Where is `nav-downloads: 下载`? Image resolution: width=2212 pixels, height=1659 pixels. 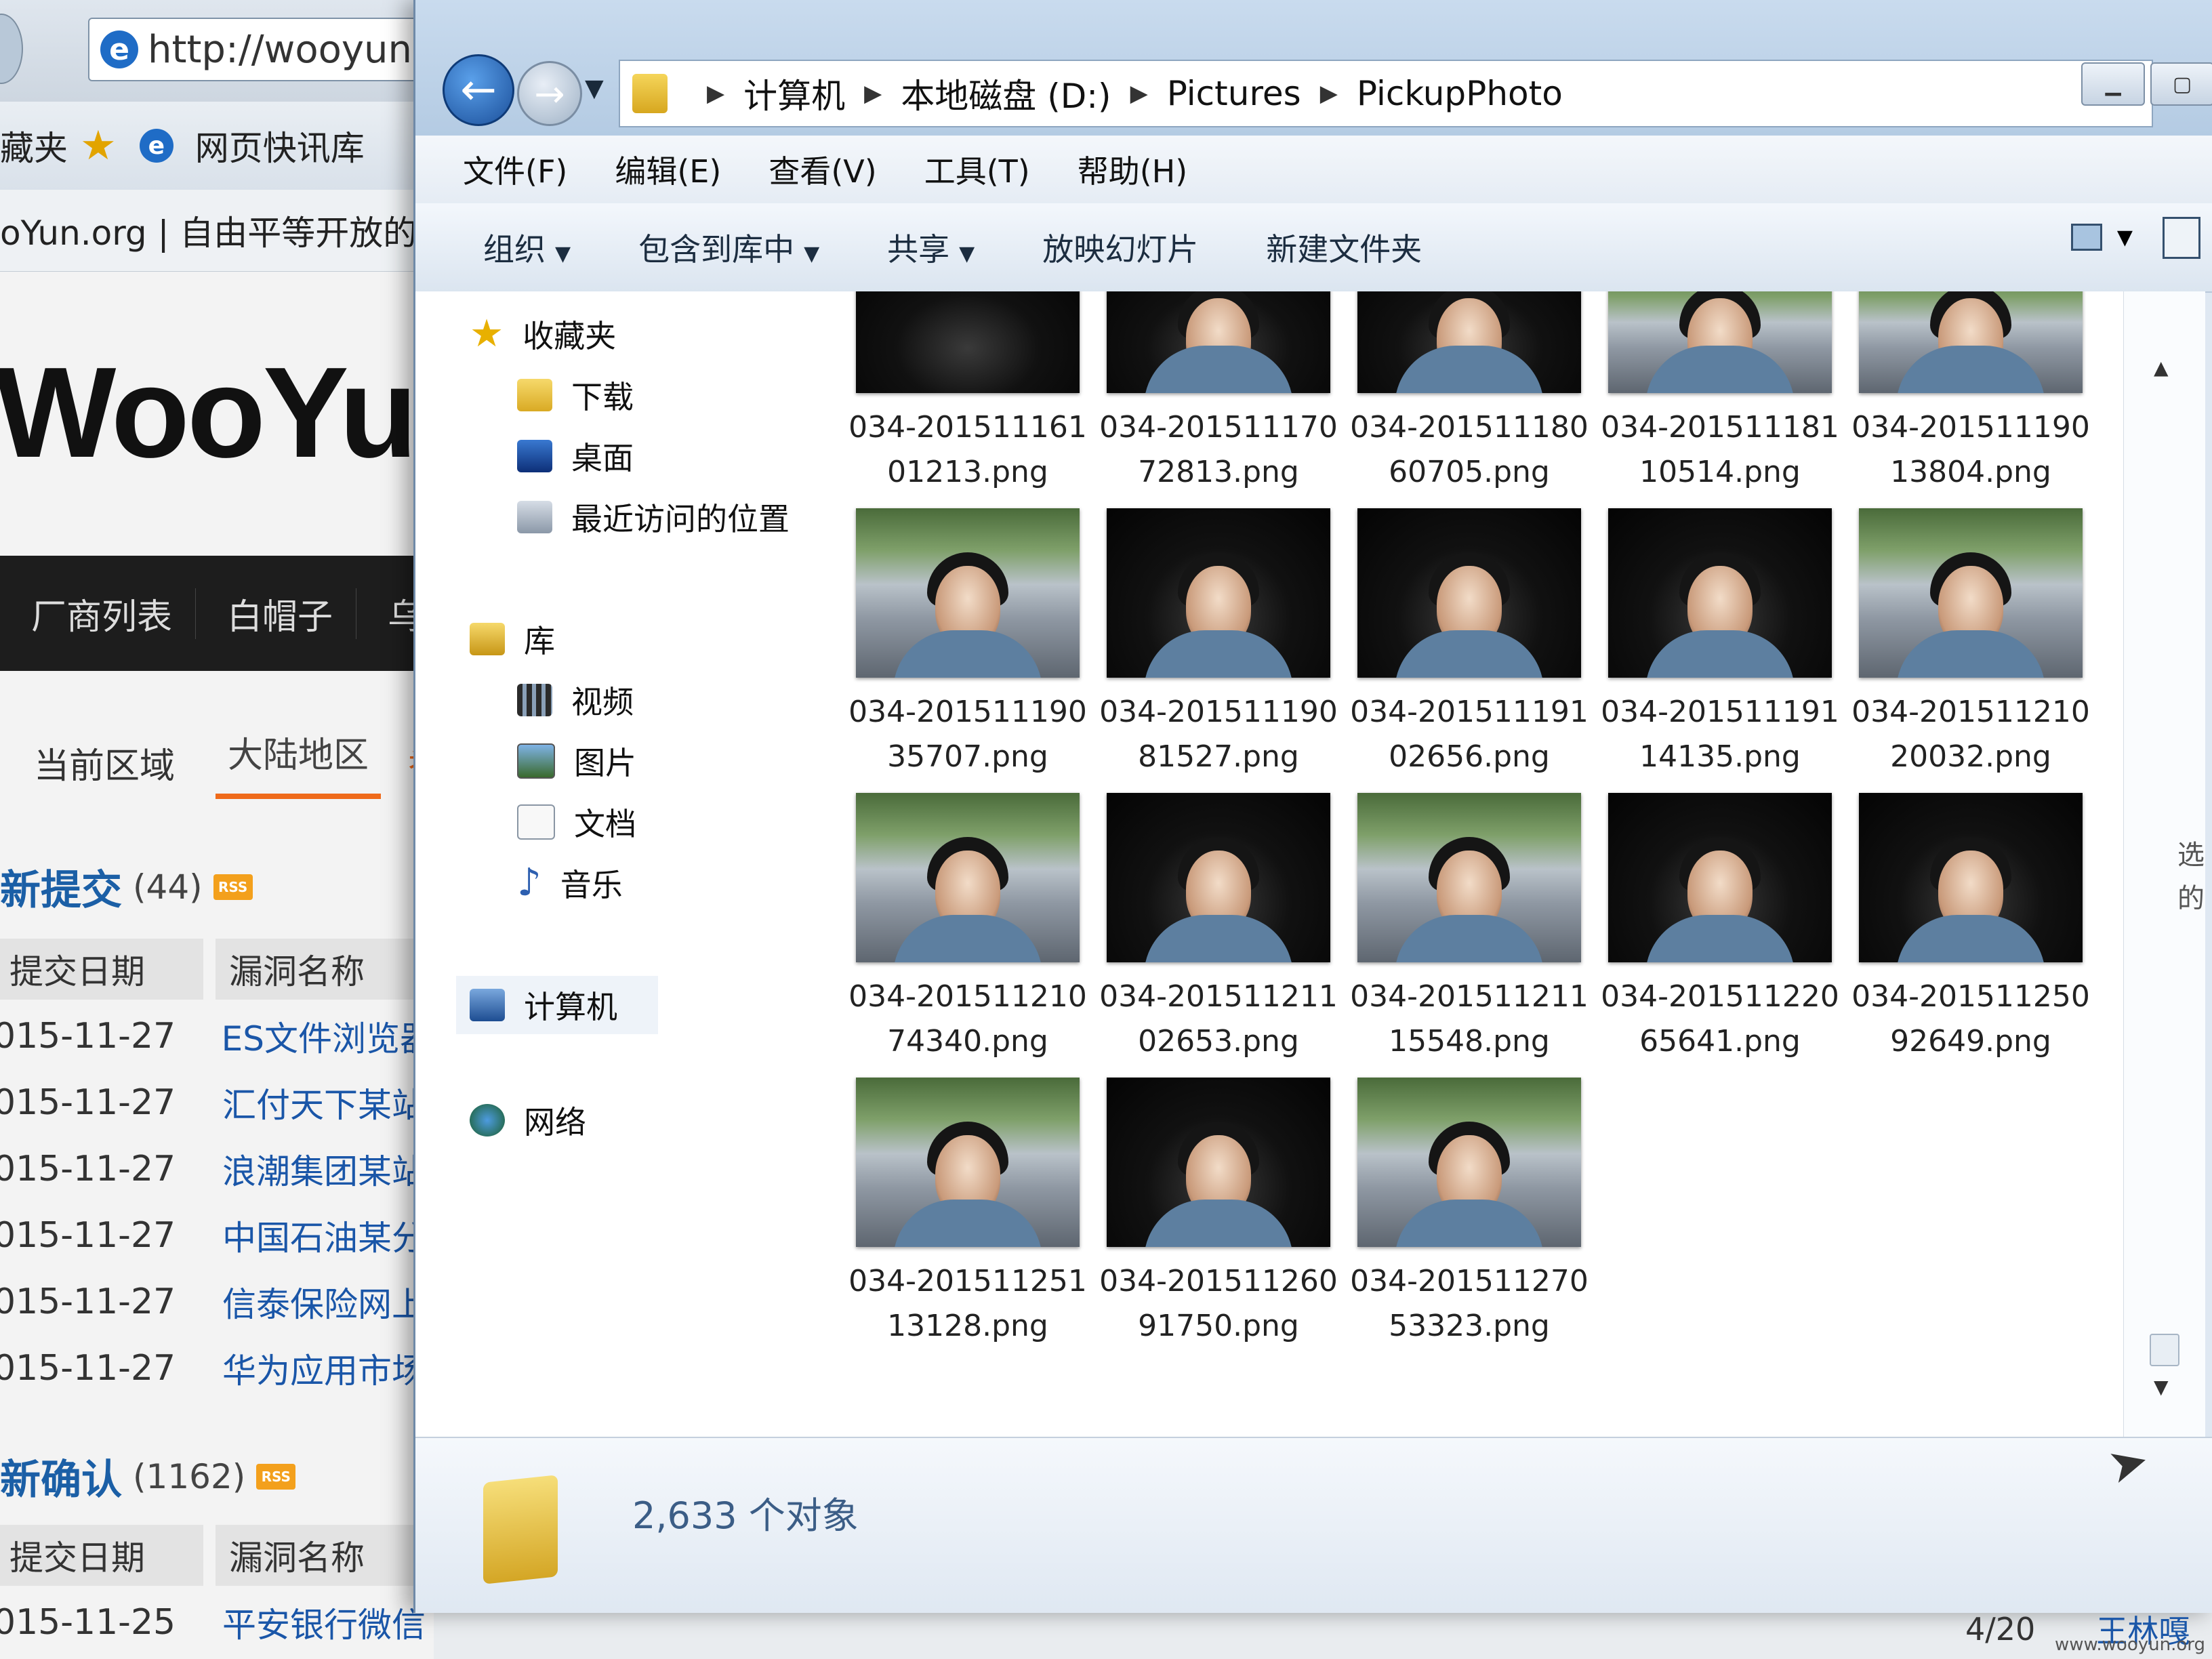
nav-downloads: 下载 is located at coordinates (575, 395).